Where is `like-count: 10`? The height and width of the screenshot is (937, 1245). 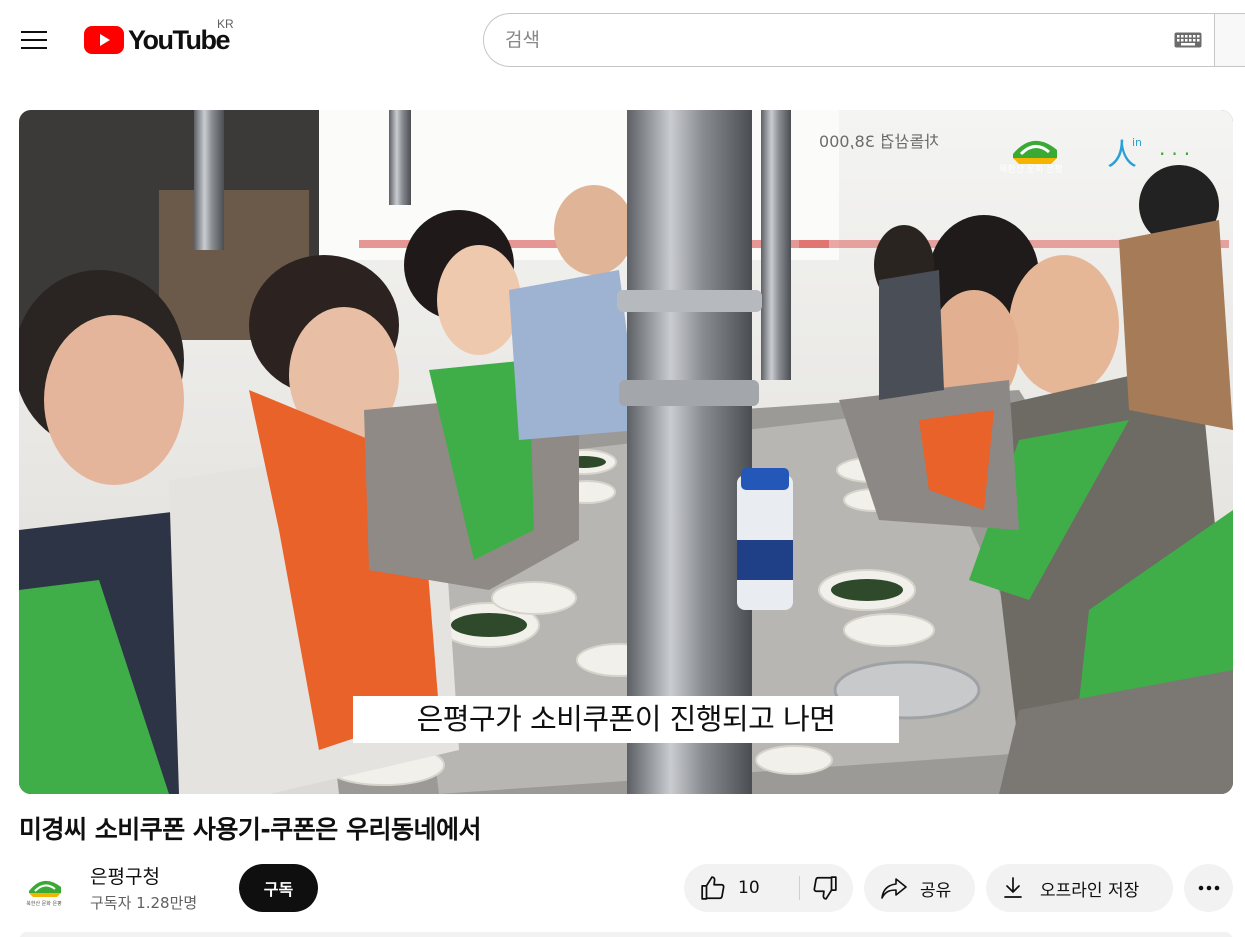
like-count: 10 is located at coordinates (749, 888).